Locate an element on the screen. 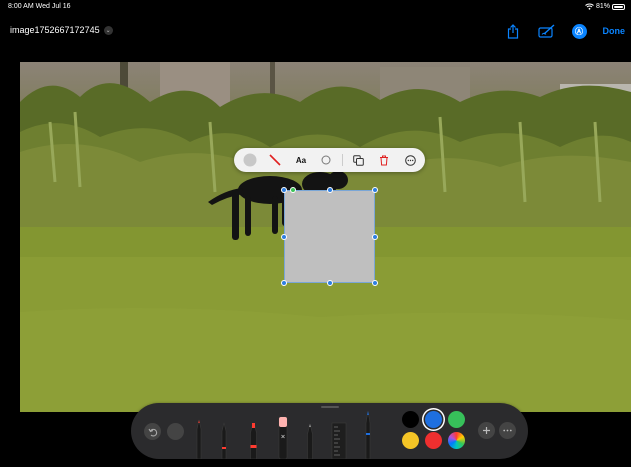 The image size is (631, 467). resize-handle-top-mid is located at coordinates (330, 190).